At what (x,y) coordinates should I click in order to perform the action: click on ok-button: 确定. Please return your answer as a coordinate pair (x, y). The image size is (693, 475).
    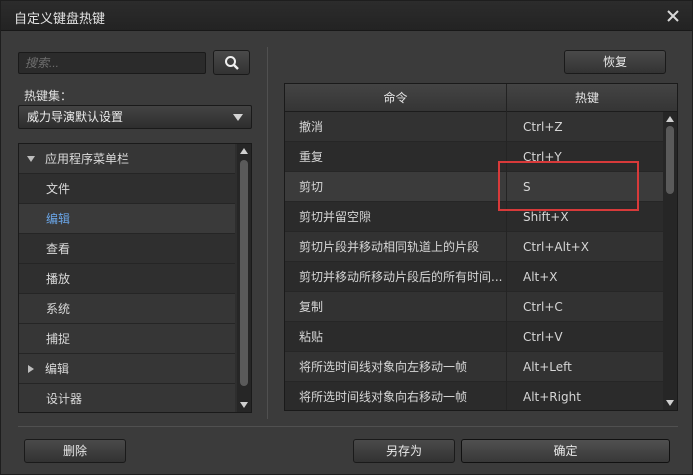
    Looking at the image, I should click on (565, 451).